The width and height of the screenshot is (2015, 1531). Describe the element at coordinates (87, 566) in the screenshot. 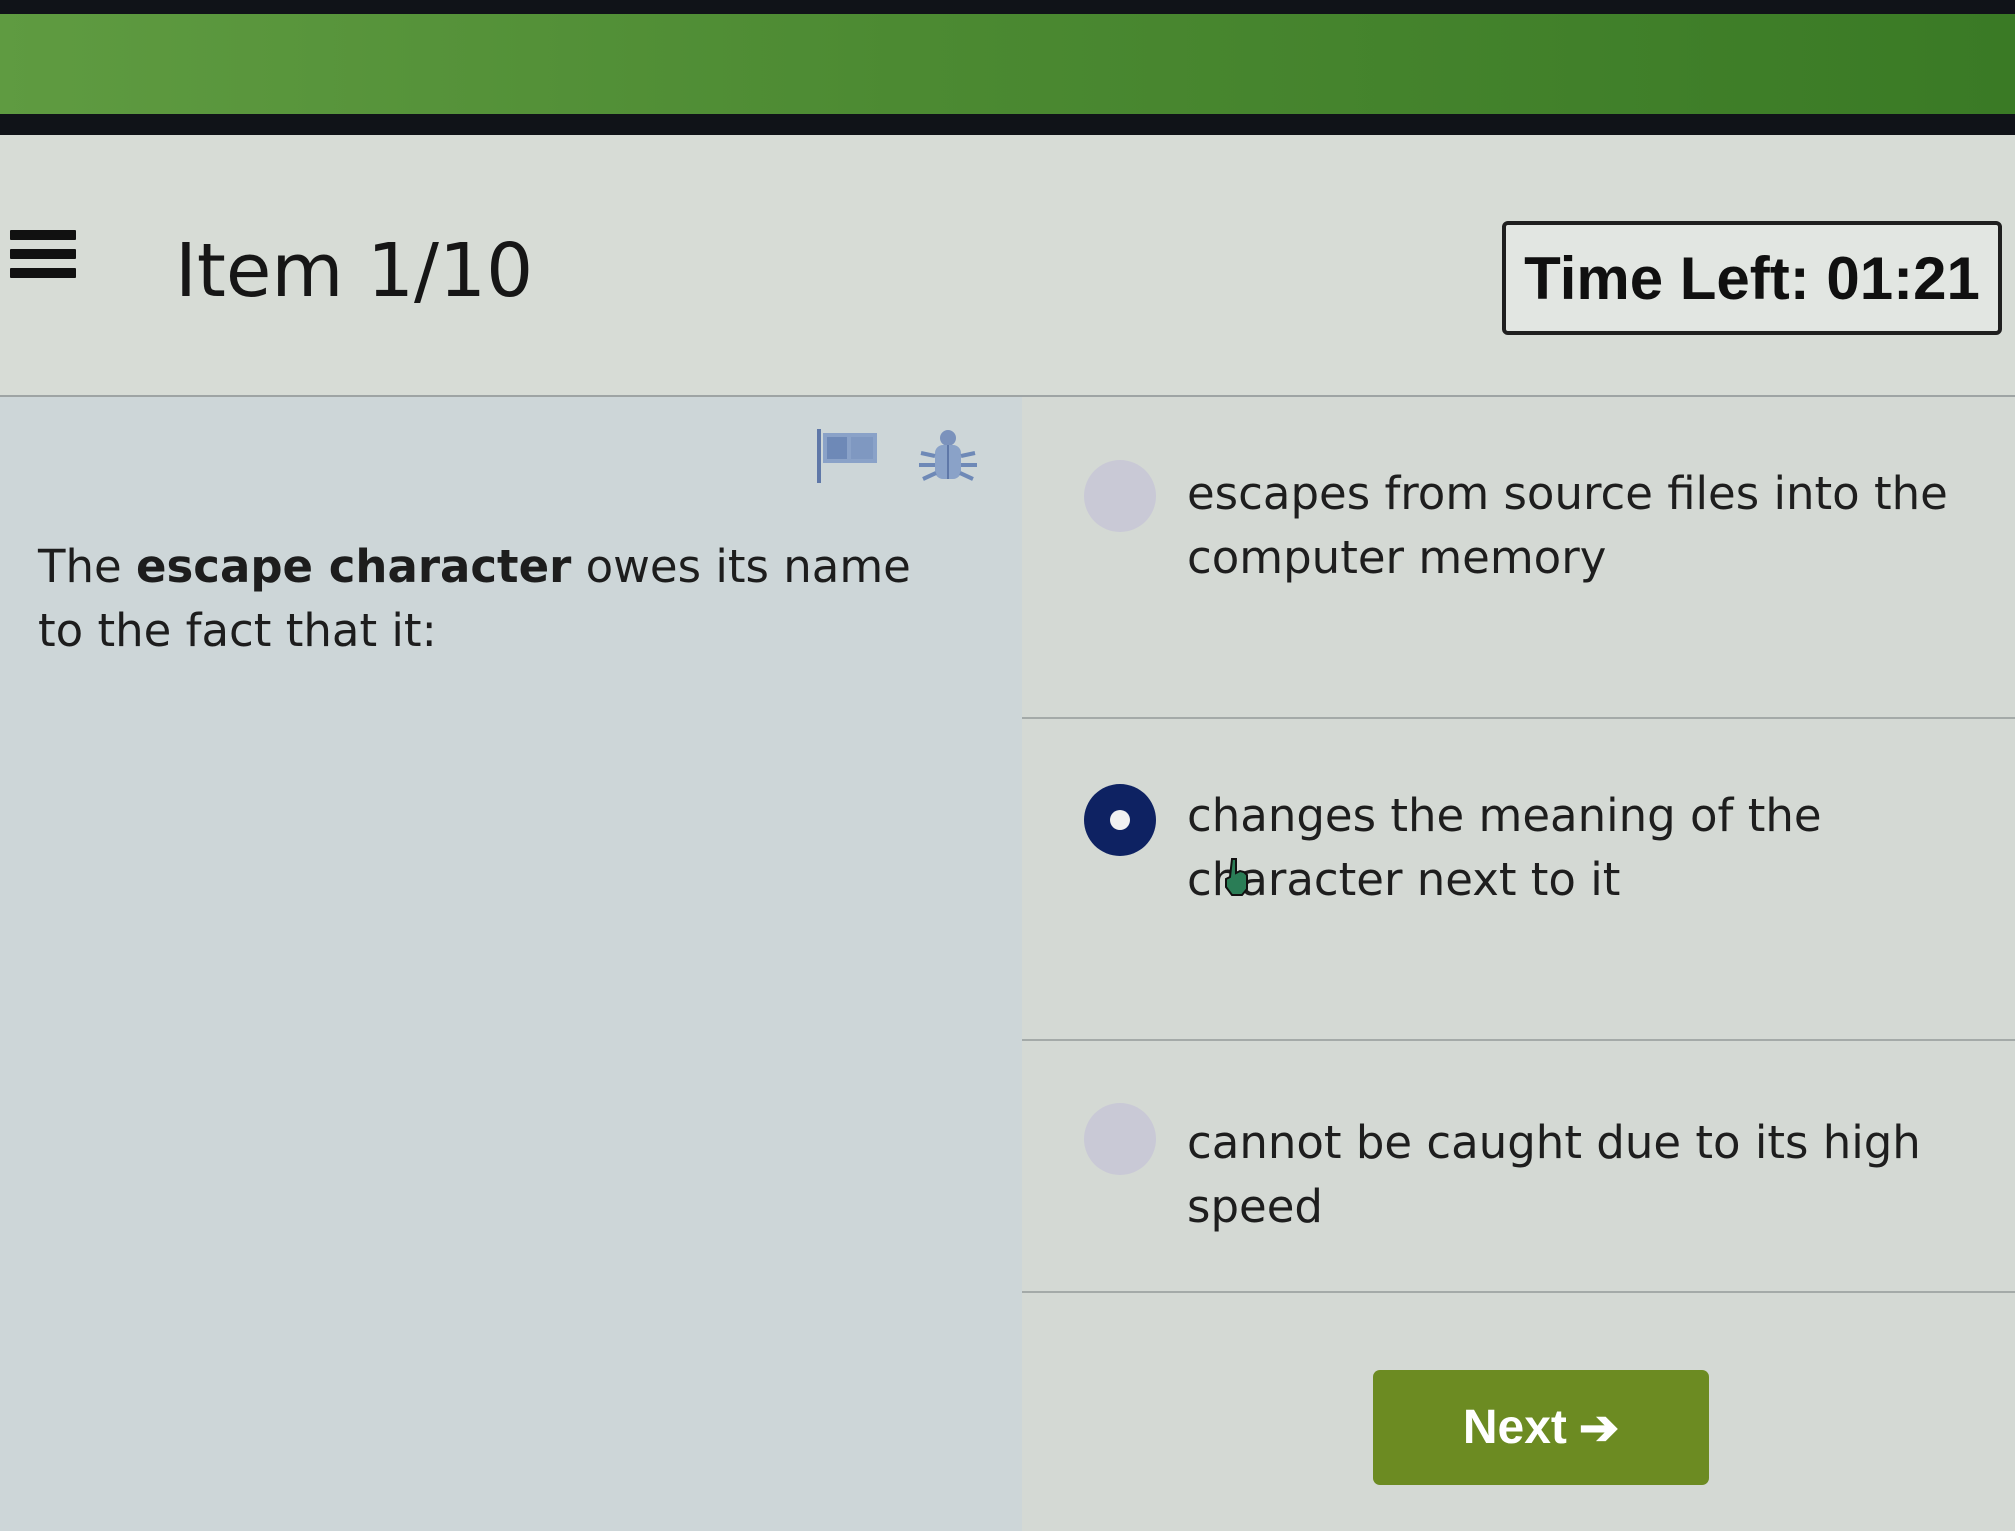

I see `question-prefix: The` at that location.